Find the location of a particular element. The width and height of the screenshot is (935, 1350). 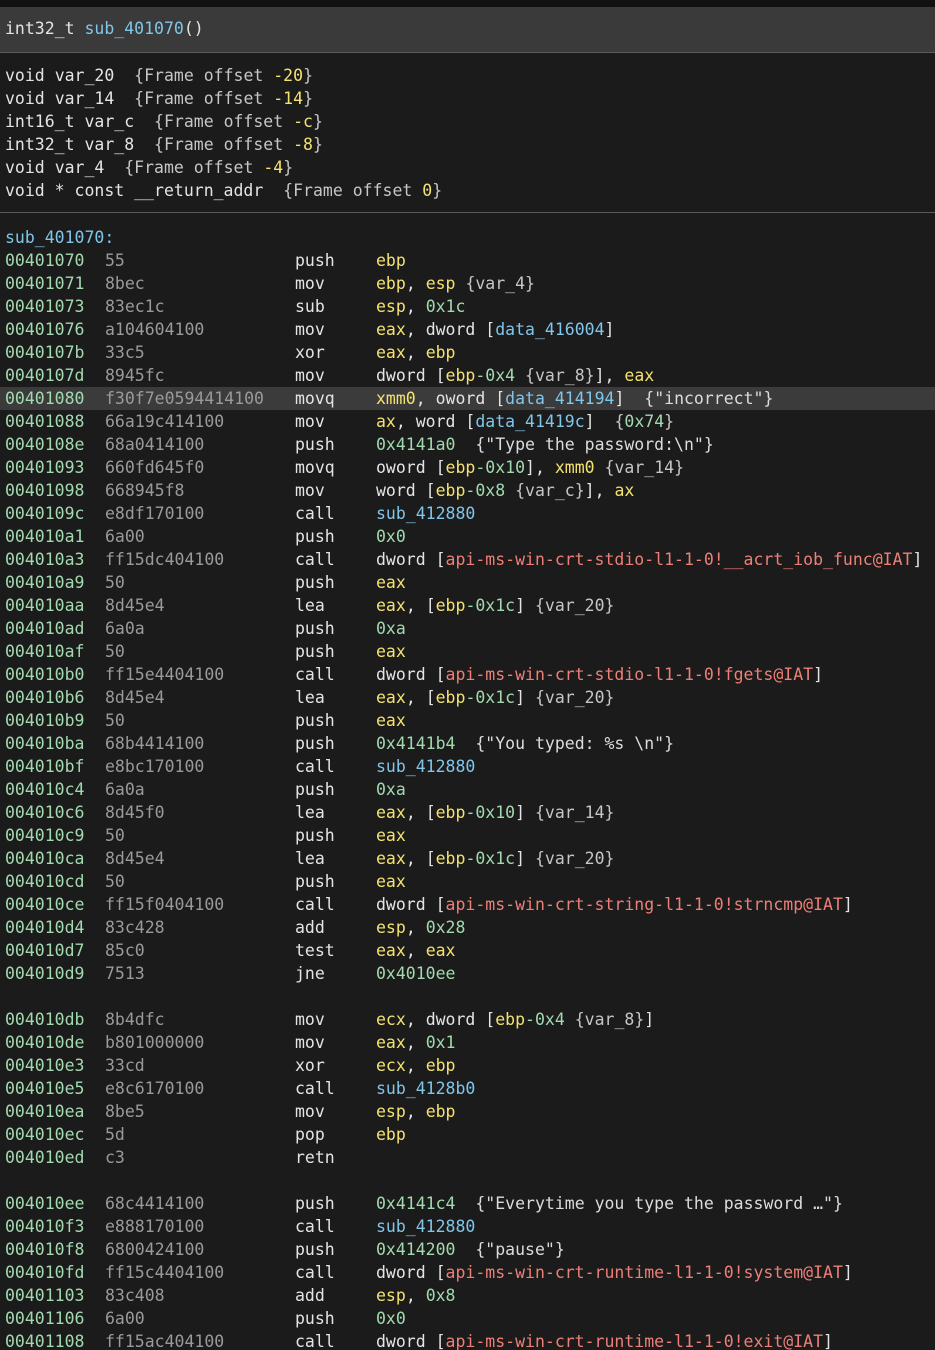

instruction-address: 0040107d is located at coordinates (44, 375).